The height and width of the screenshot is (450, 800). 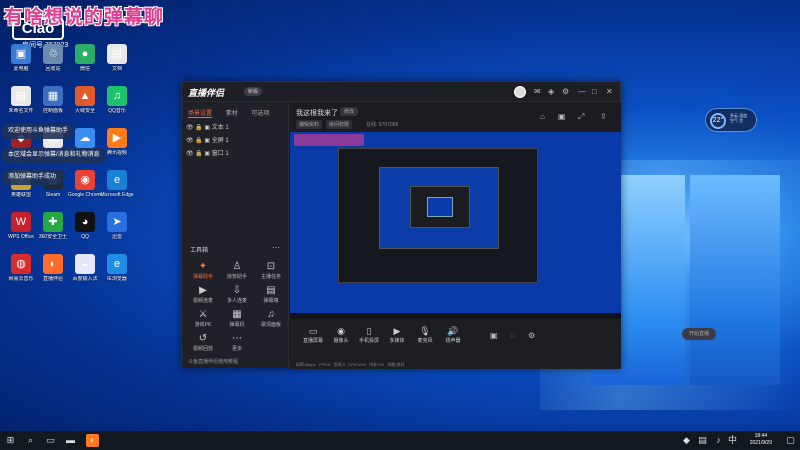 I want to click on toolbox-item: ↺ 视频回放, so click(x=203, y=342).